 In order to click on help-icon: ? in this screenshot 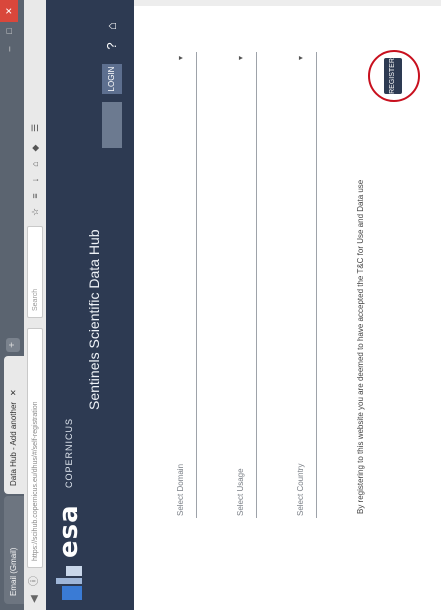, I will do `click(112, 46)`.